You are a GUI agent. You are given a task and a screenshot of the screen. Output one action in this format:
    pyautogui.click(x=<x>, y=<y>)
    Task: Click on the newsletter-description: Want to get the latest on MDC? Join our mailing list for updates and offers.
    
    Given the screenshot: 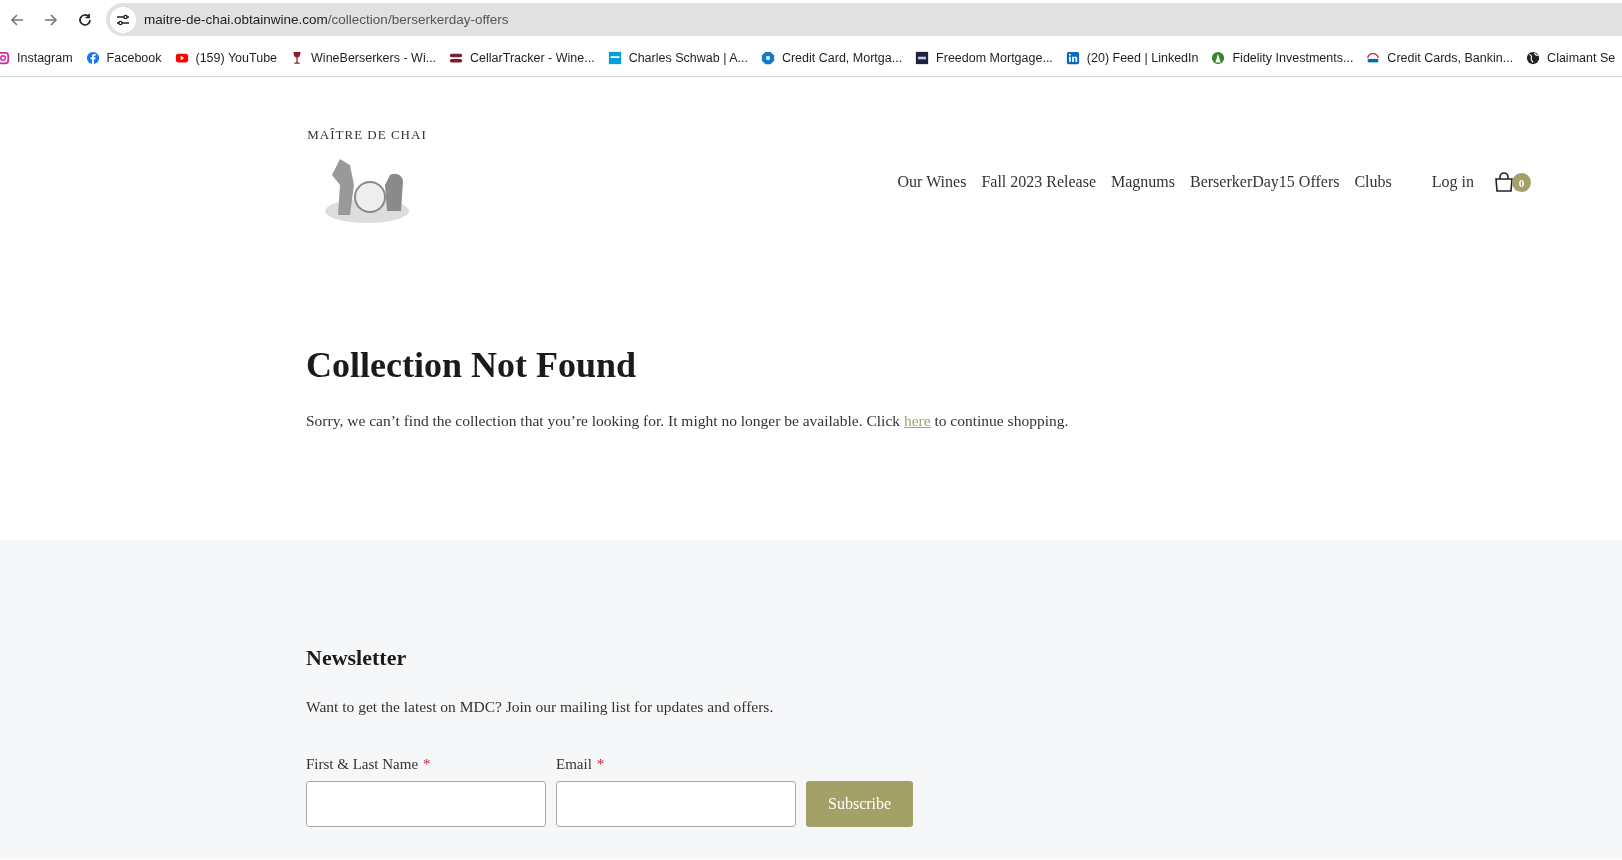 What is the action you would take?
    pyautogui.click(x=540, y=707)
    